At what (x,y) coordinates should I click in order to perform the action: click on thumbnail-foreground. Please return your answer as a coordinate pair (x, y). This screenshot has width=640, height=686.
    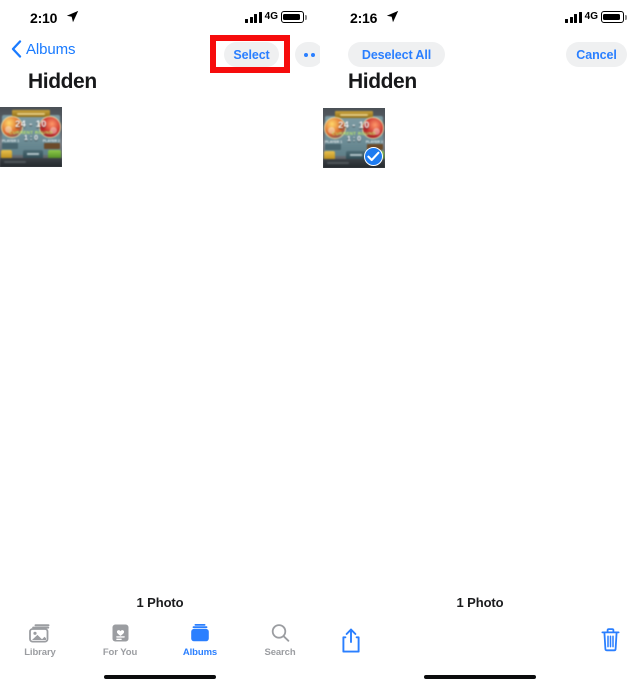
    Looking at the image, I should click on (31, 162).